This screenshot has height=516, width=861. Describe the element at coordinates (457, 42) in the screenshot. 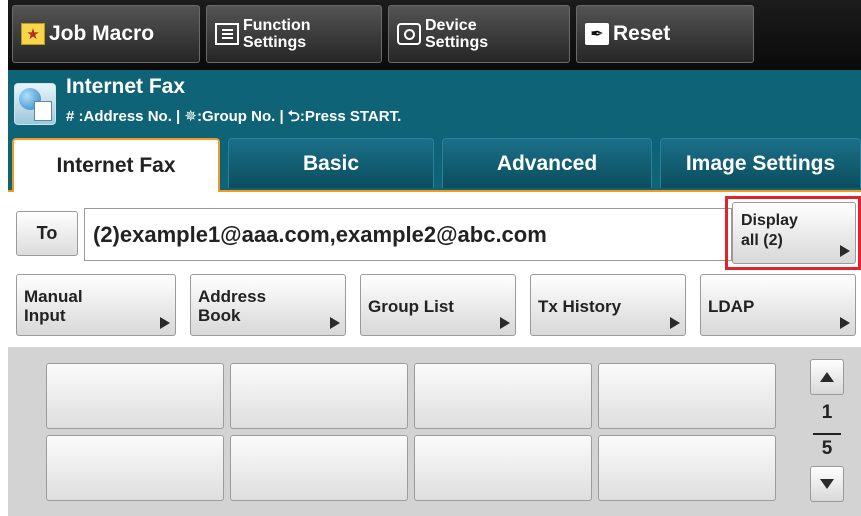

I see `device-settings-line2: Settings` at that location.